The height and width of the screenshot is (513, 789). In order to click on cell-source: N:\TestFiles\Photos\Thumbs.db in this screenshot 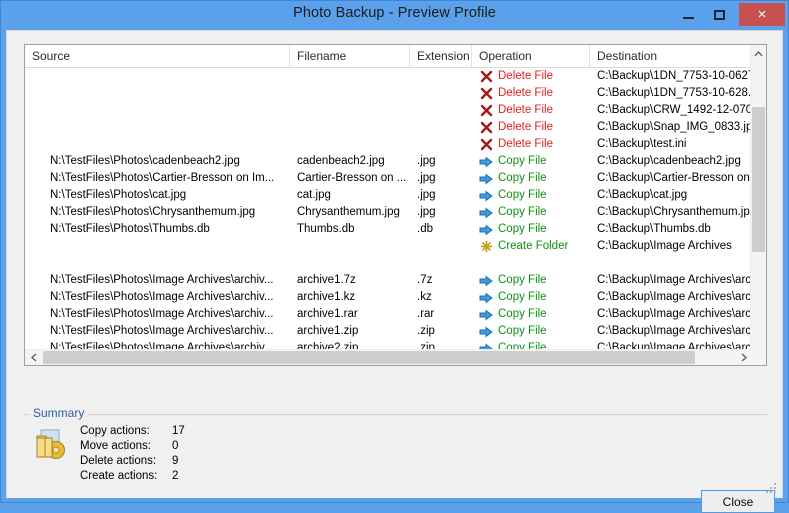, I will do `click(130, 229)`.